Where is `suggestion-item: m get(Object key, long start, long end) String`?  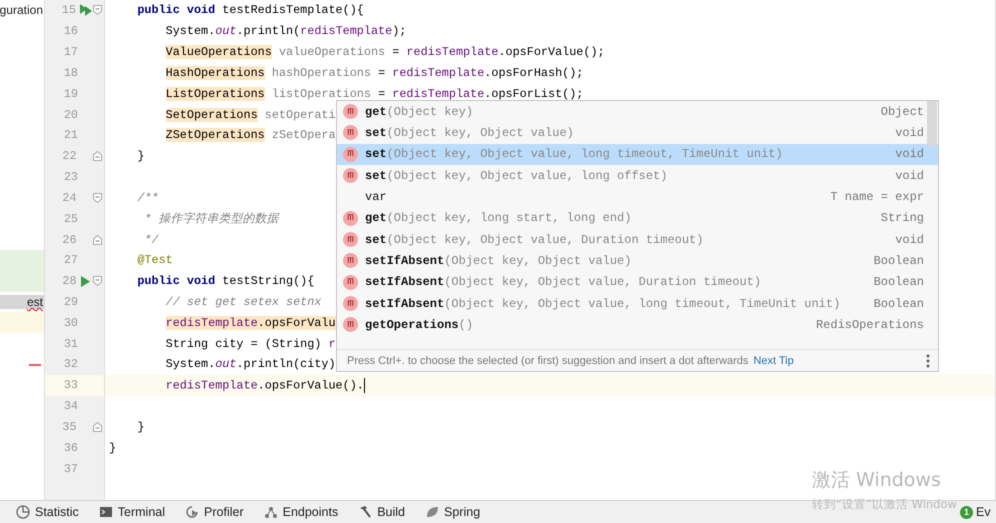 suggestion-item: m get(Object key, long start, long end) String is located at coordinates (637, 218).